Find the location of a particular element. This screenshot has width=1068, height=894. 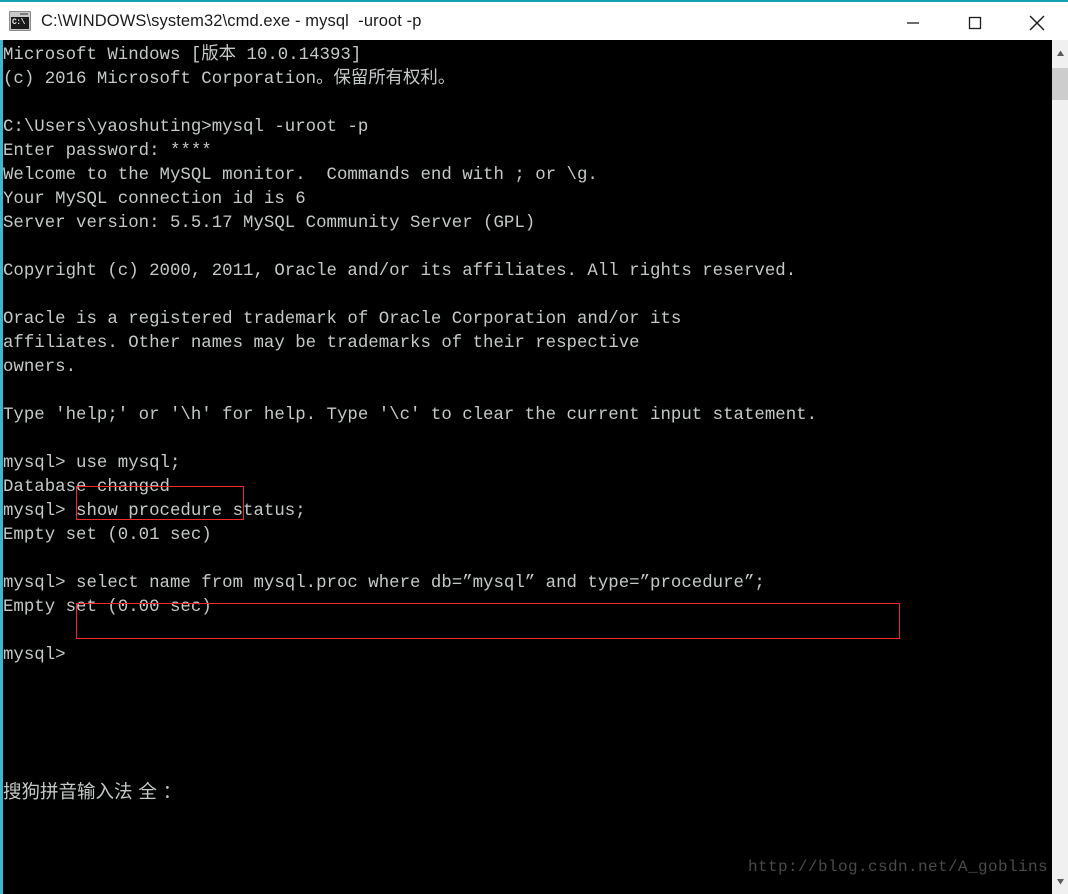

scroll-thumb is located at coordinates (1060, 84).